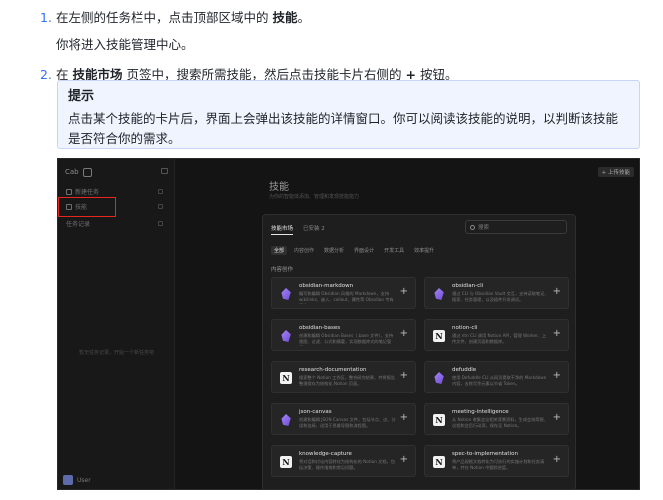 This screenshot has width=663, height=500. Describe the element at coordinates (78, 224) in the screenshot. I see `sidebar-section-label: 任务记录` at that location.